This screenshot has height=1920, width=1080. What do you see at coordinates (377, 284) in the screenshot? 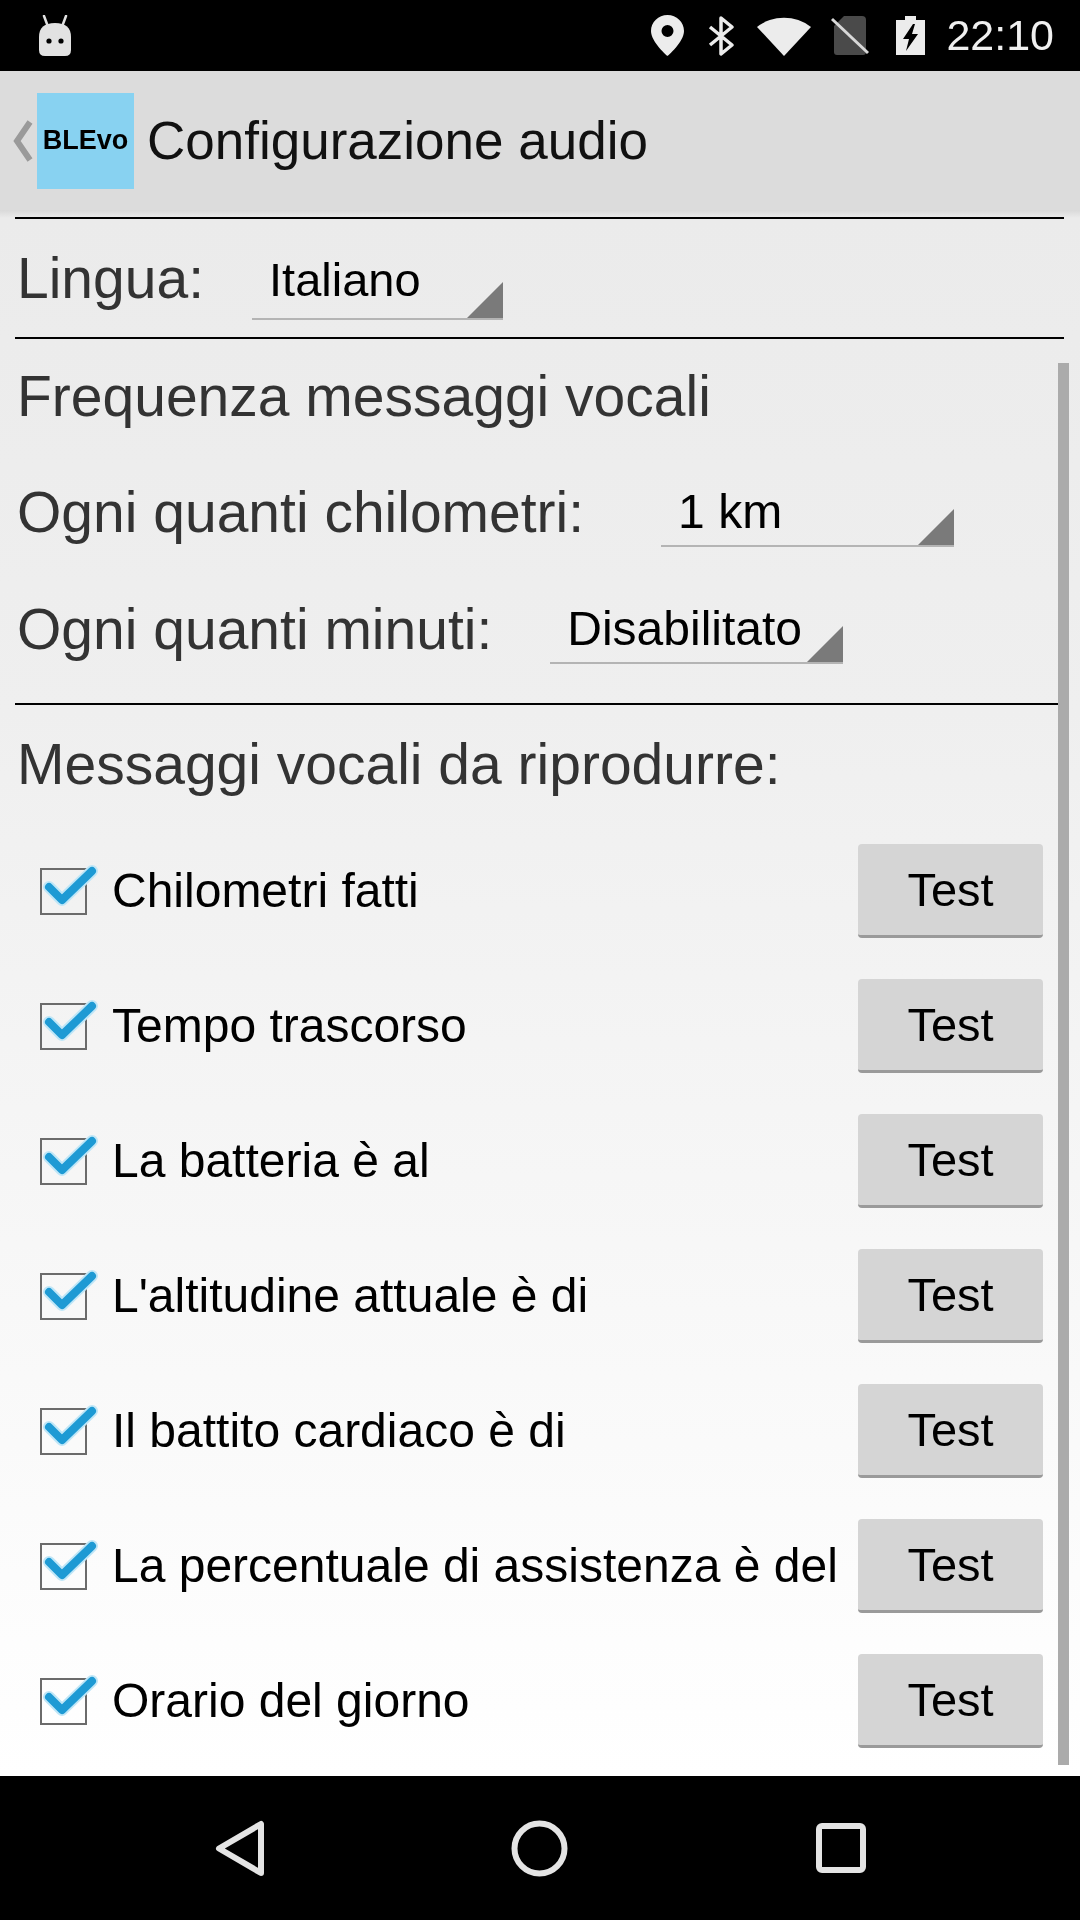
I see `dropdown: Italiano` at bounding box center [377, 284].